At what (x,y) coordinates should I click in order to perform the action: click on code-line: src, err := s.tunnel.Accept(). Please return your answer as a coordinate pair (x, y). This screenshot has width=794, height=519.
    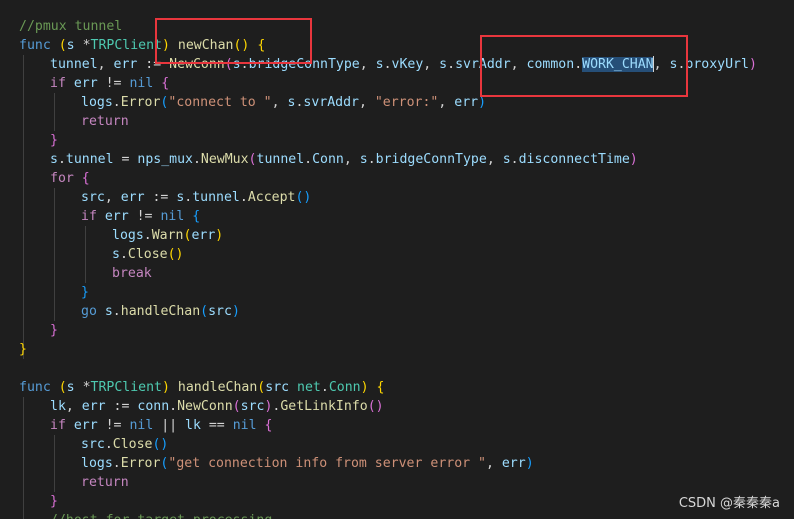
    Looking at the image, I should click on (196, 197).